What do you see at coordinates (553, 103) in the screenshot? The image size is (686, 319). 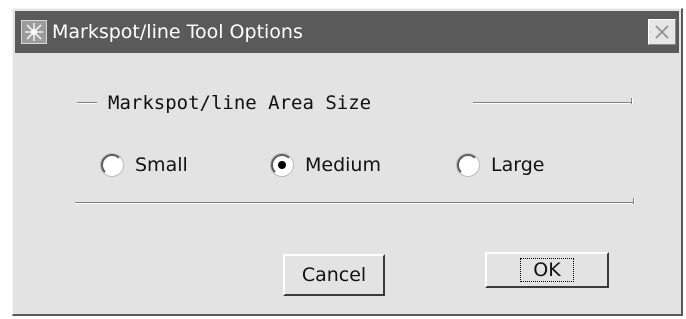 I see `group-frame-top-right` at bounding box center [553, 103].